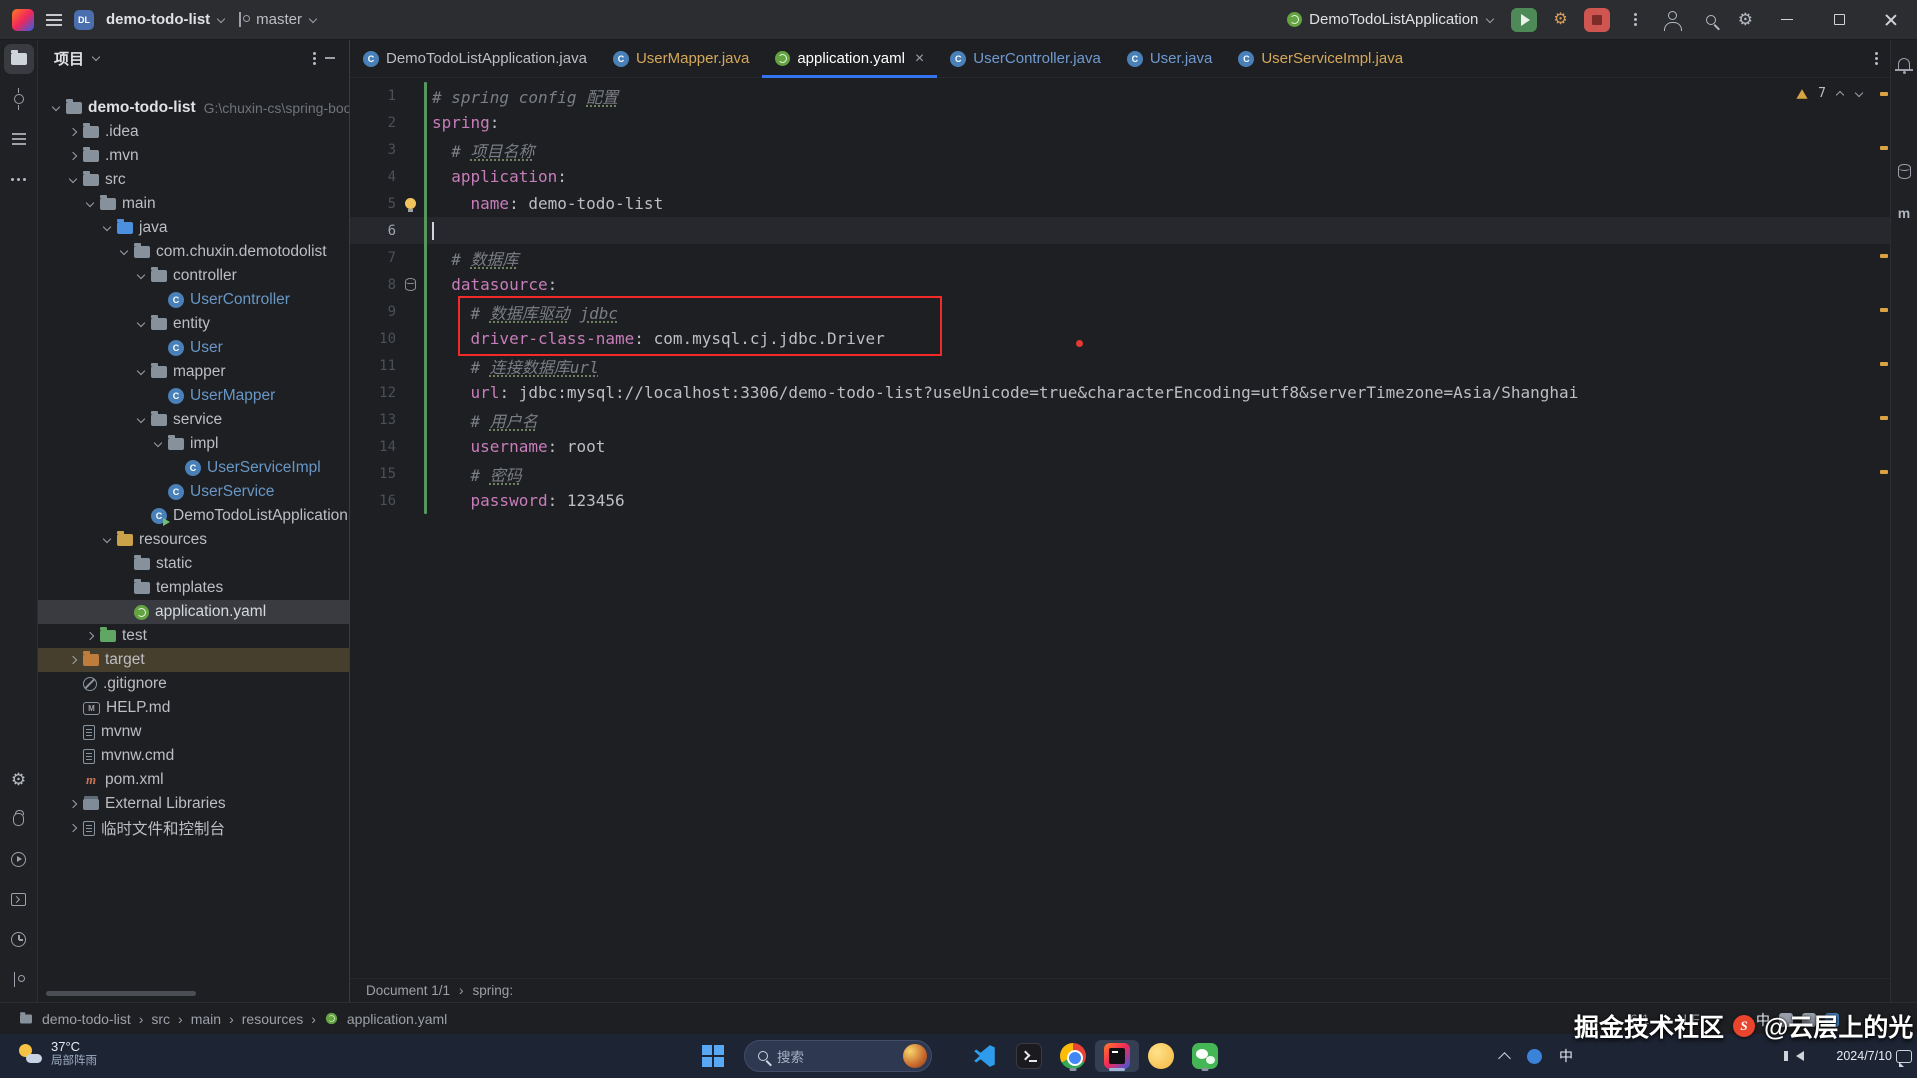 Image resolution: width=1917 pixels, height=1078 pixels. I want to click on tree-item-target: target, so click(193, 660).